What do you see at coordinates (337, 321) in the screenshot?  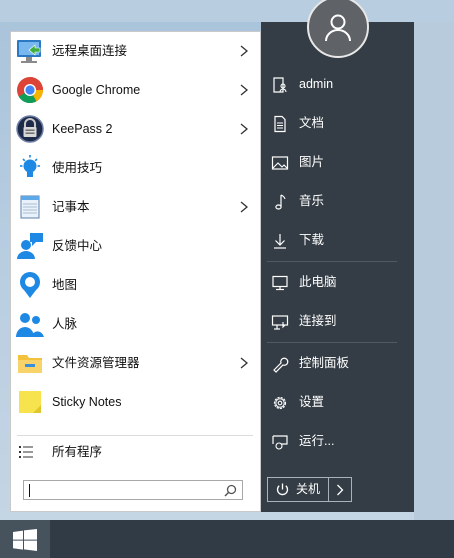 I see `place-connect-to: 连接到` at bounding box center [337, 321].